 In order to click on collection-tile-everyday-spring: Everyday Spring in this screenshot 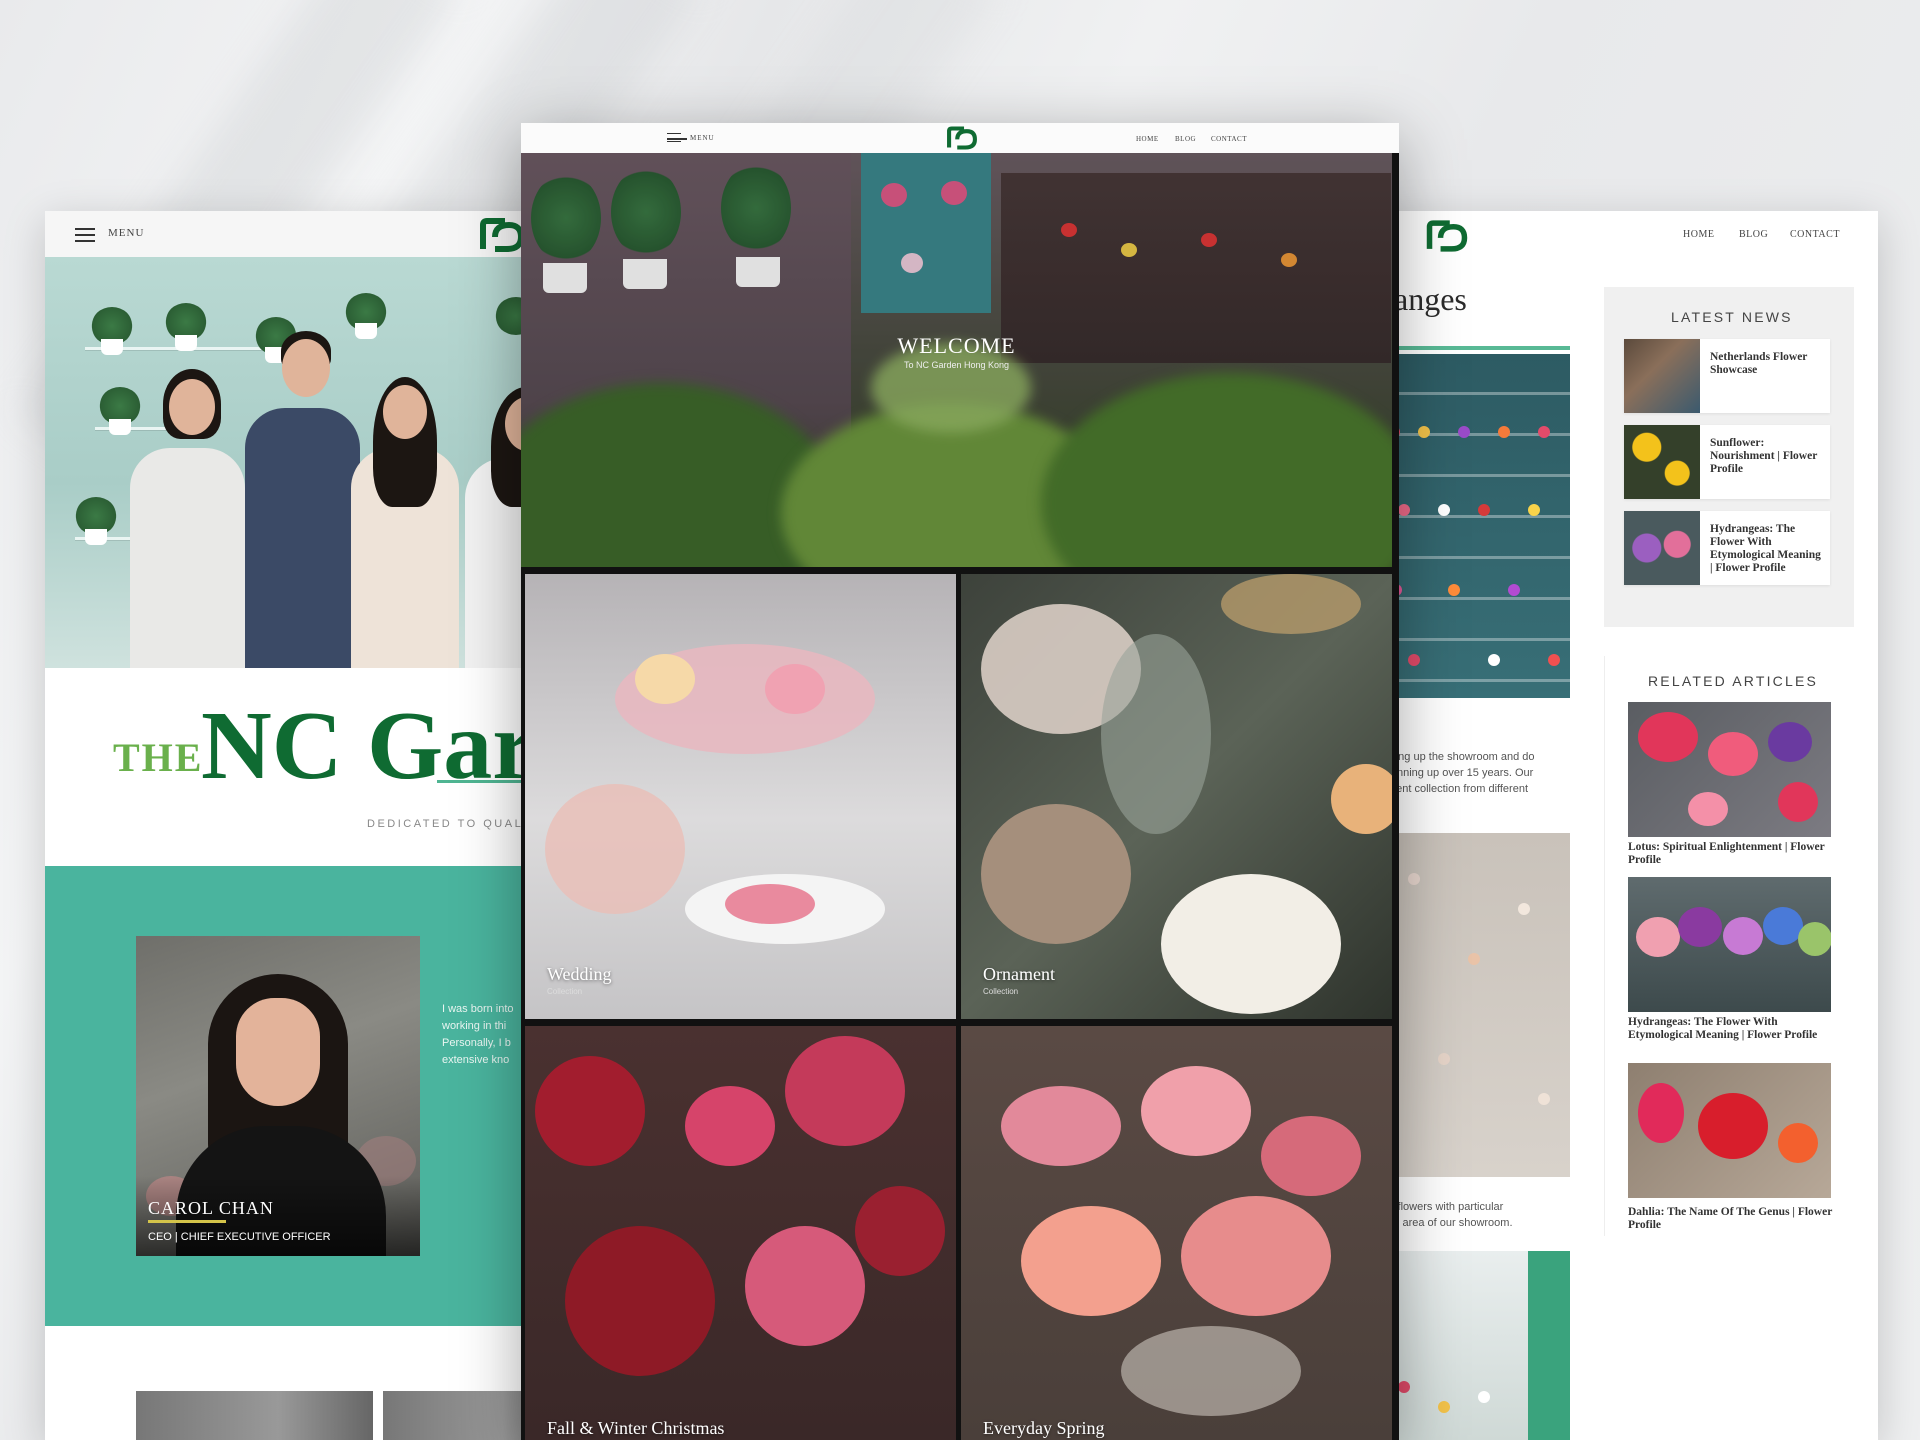, I will do `click(1176, 1233)`.